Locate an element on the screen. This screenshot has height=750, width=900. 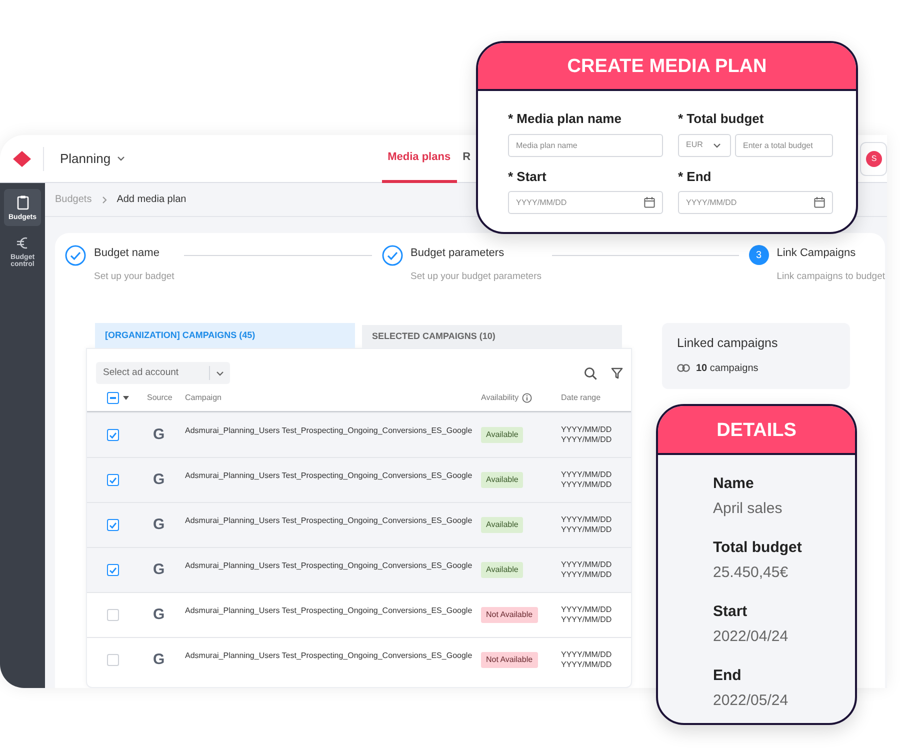
breadcrumb-link: Budgets is located at coordinates (73, 199).